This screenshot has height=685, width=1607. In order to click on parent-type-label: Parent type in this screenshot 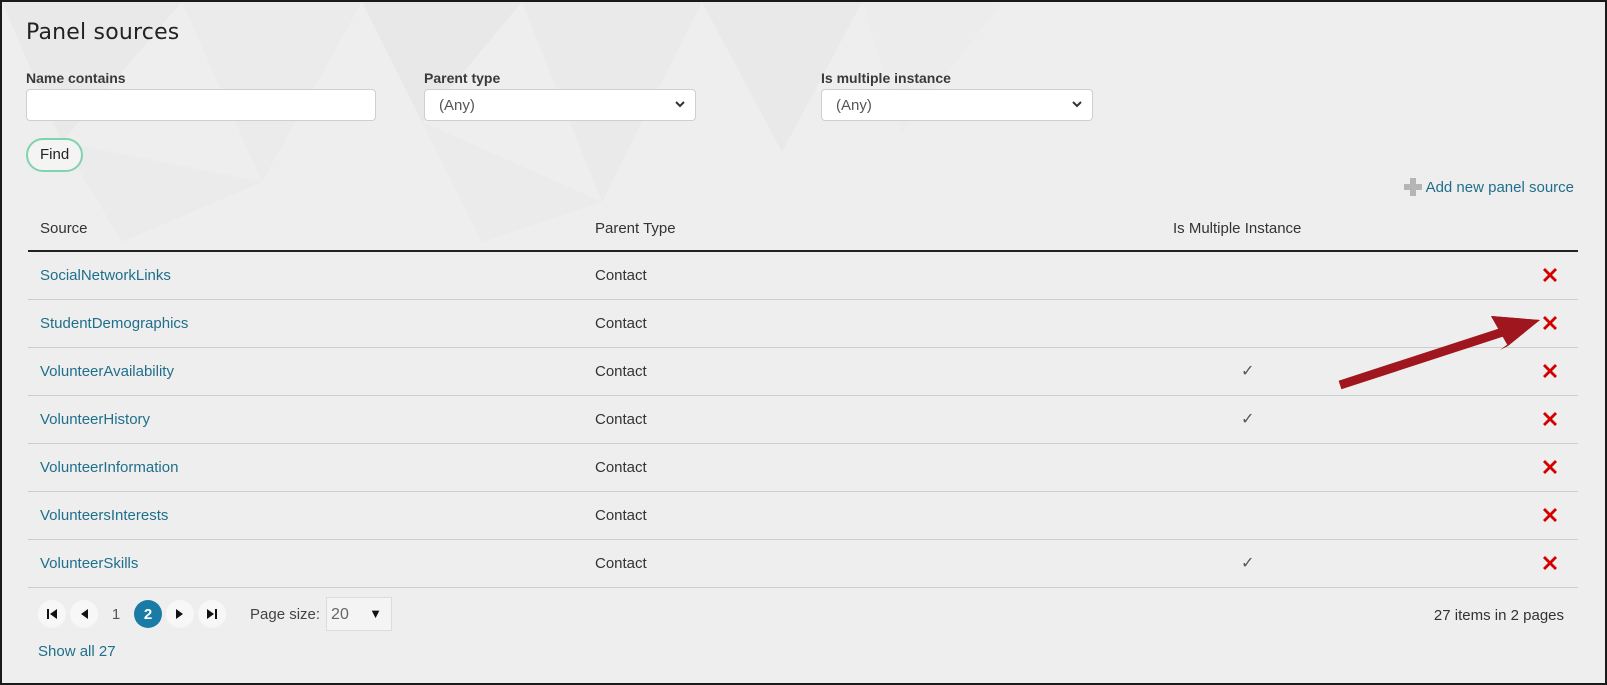, I will do `click(462, 78)`.